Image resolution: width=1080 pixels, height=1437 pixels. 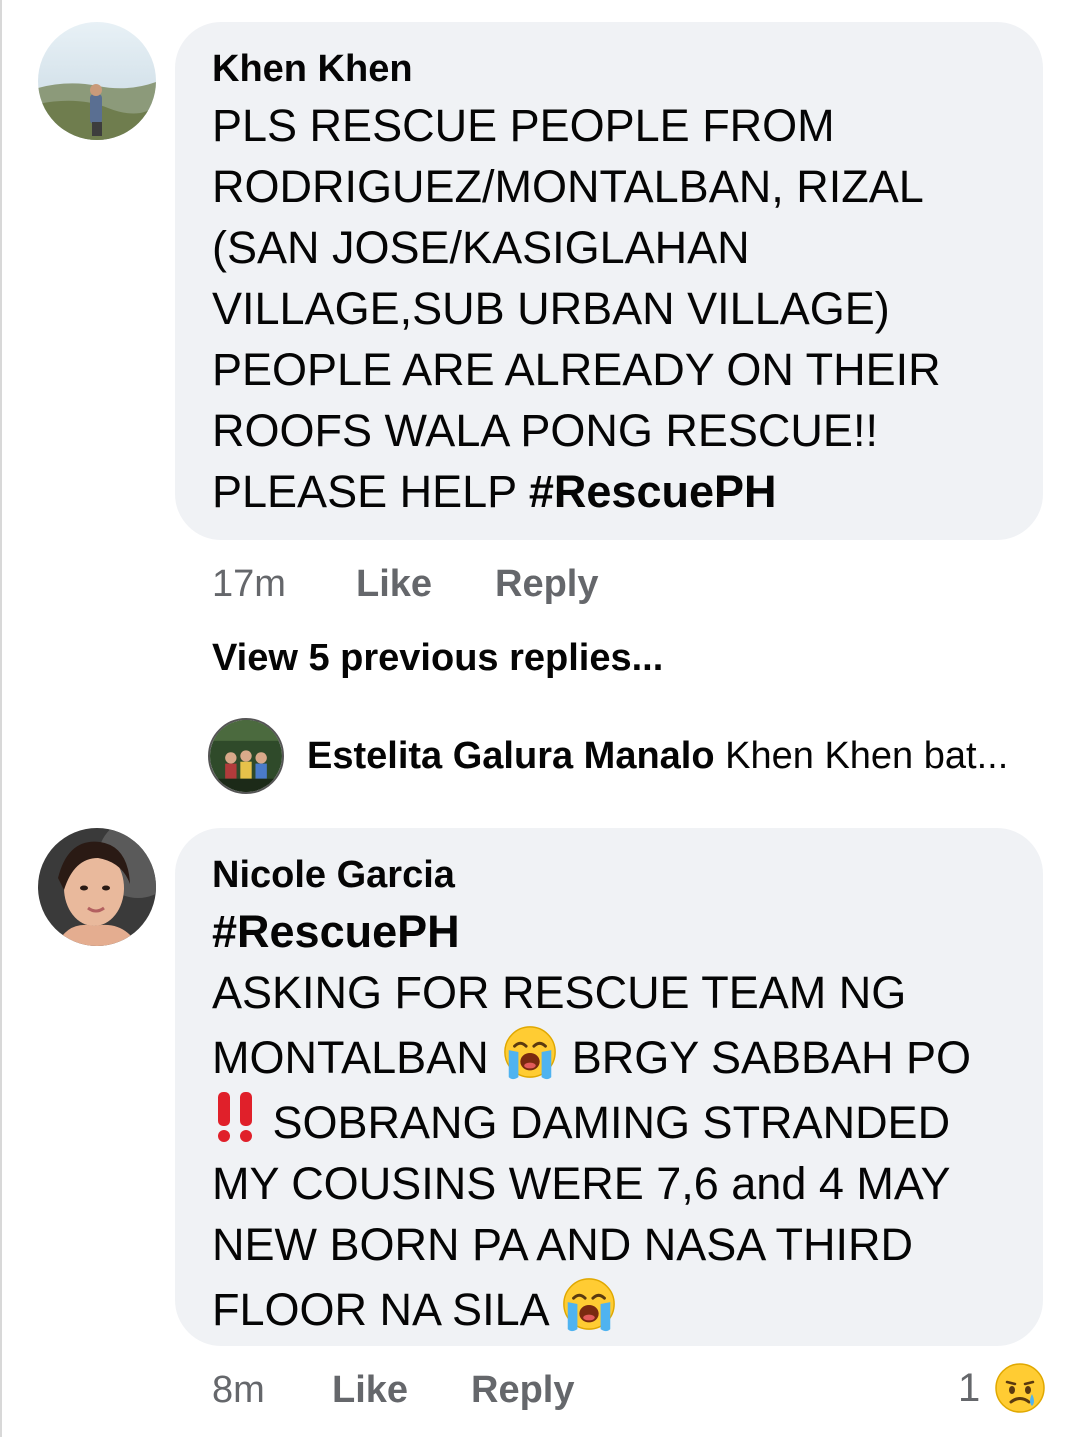 I want to click on comment-line: PLS RESCUE PEOPLE FROM, so click(x=523, y=125).